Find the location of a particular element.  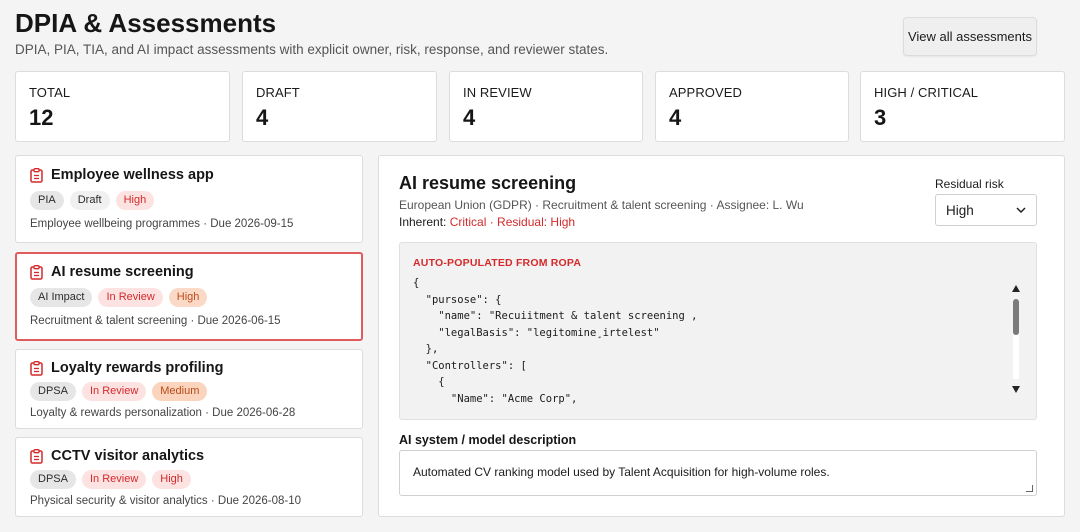

stat-approved: APPROVED 4 is located at coordinates (752, 106).